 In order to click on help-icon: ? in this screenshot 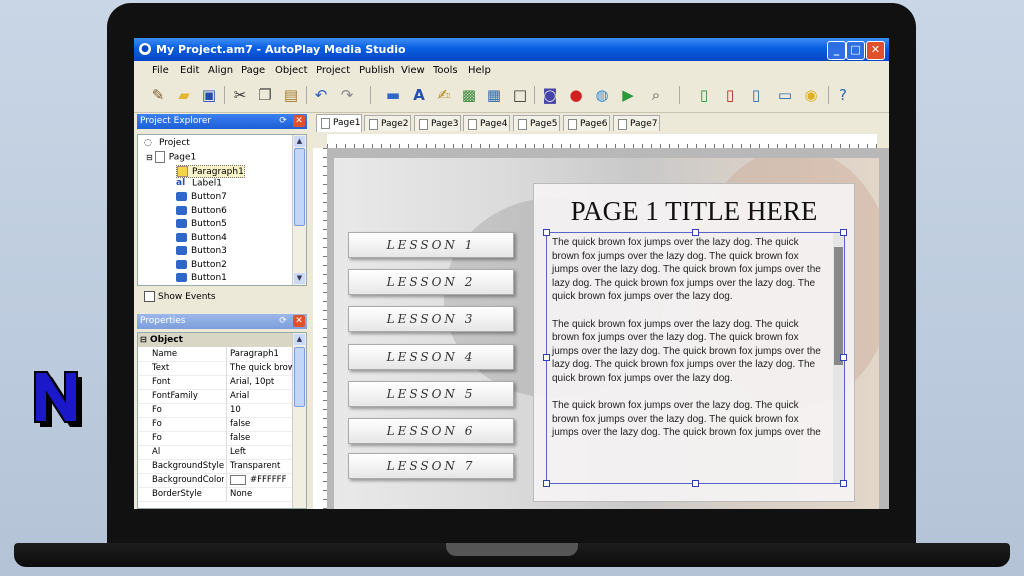, I will do `click(843, 95)`.